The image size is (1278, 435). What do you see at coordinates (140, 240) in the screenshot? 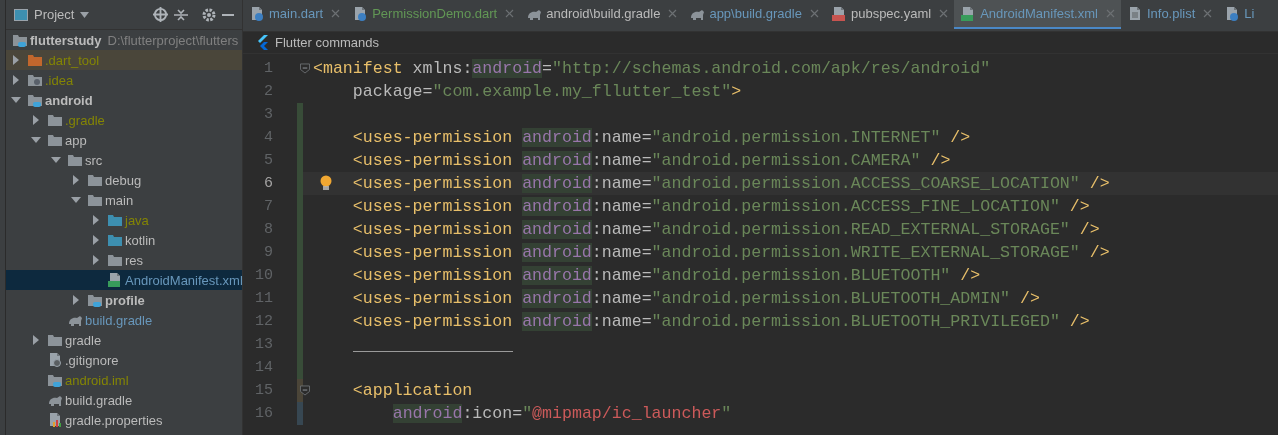
I see `item-label: kotlin` at bounding box center [140, 240].